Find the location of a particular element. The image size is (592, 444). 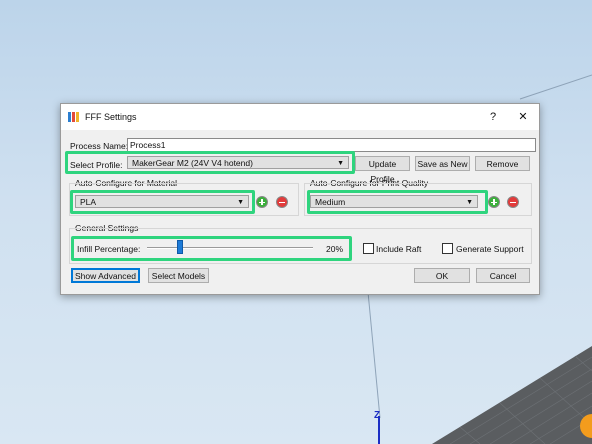

material-dropdown: PLA ▼ is located at coordinates (162, 201).